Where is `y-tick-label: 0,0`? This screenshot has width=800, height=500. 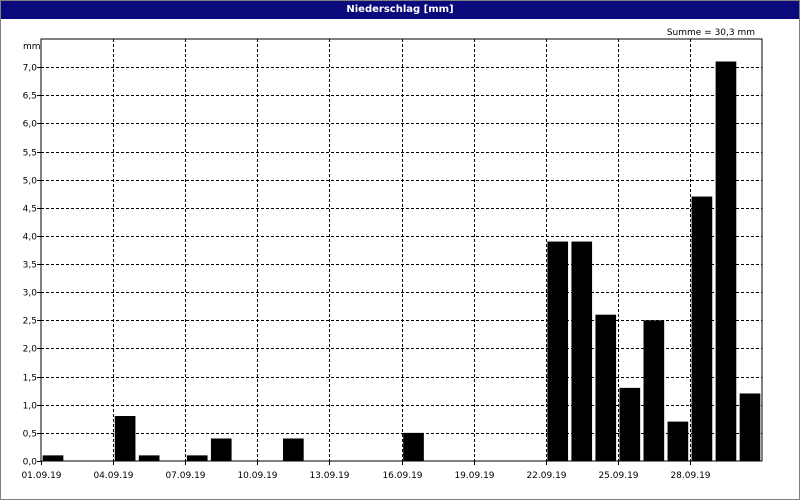
y-tick-label: 0,0 is located at coordinates (30, 463).